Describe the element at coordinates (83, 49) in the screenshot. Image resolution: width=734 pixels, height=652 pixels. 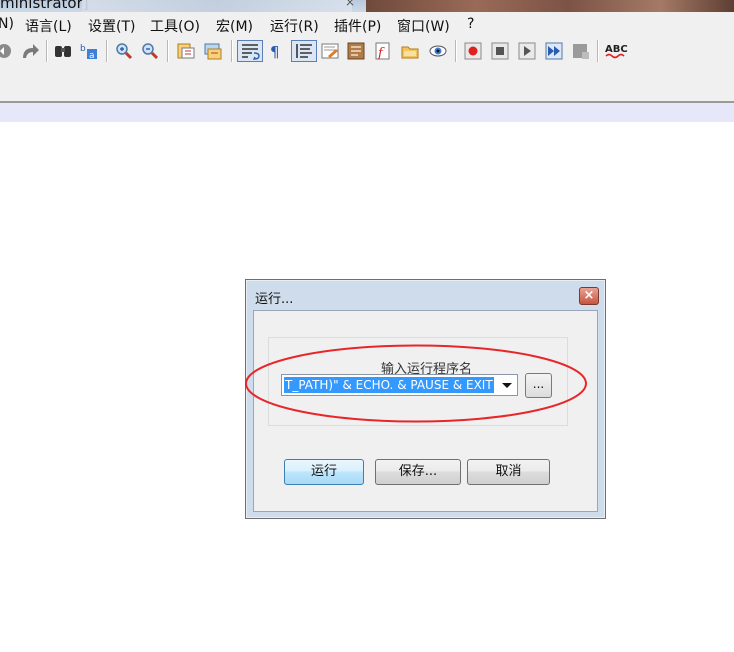
I see `svg-text: b` at that location.